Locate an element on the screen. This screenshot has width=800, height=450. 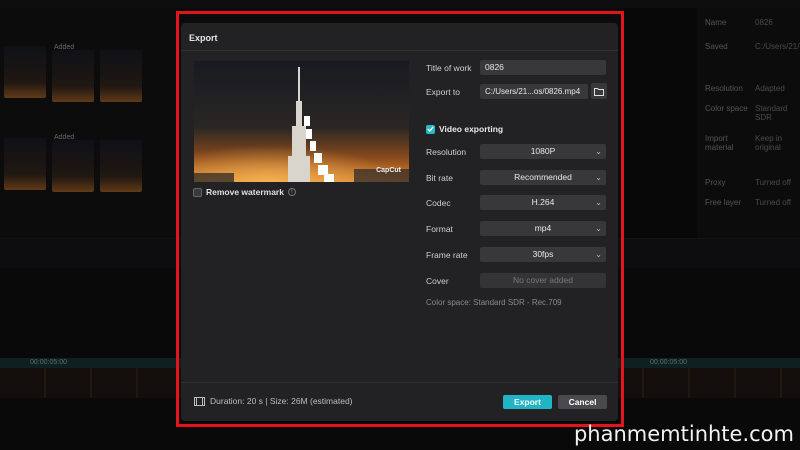
remove-watermark-label: Remove watermark is located at coordinates (245, 192).